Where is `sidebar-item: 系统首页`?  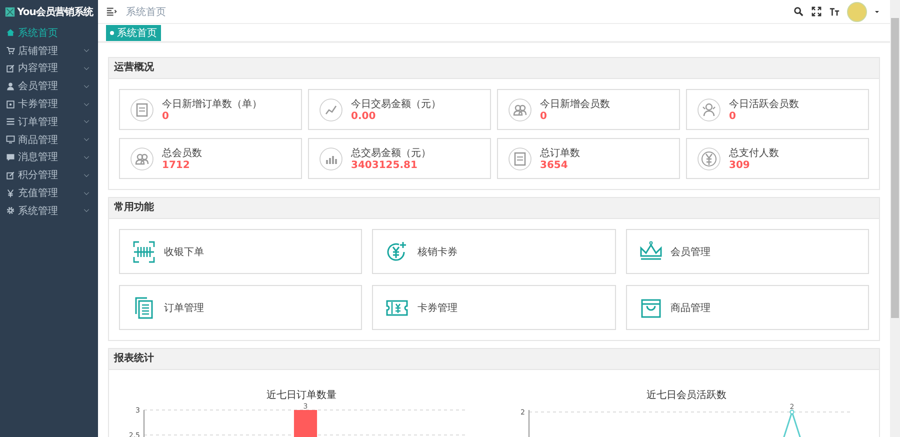 sidebar-item: 系统首页 is located at coordinates (49, 33).